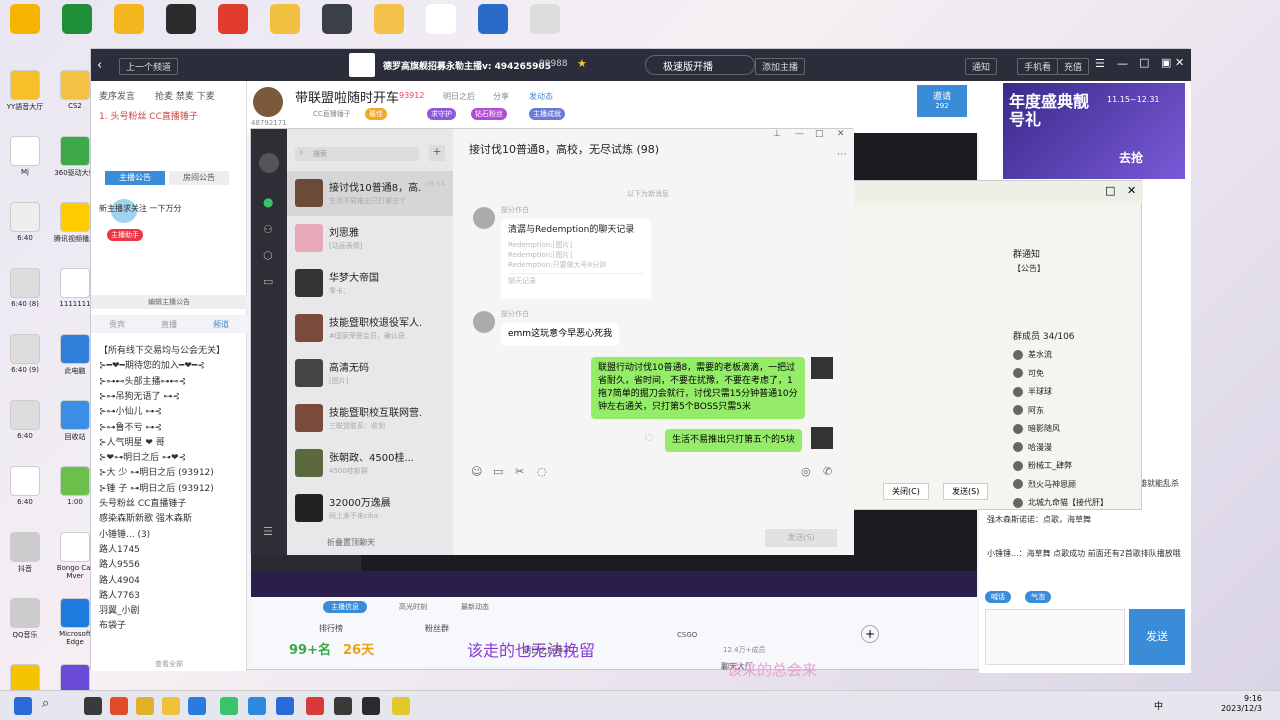  What do you see at coordinates (501, 96) in the screenshot?
I see `share-link: 分享` at bounding box center [501, 96].